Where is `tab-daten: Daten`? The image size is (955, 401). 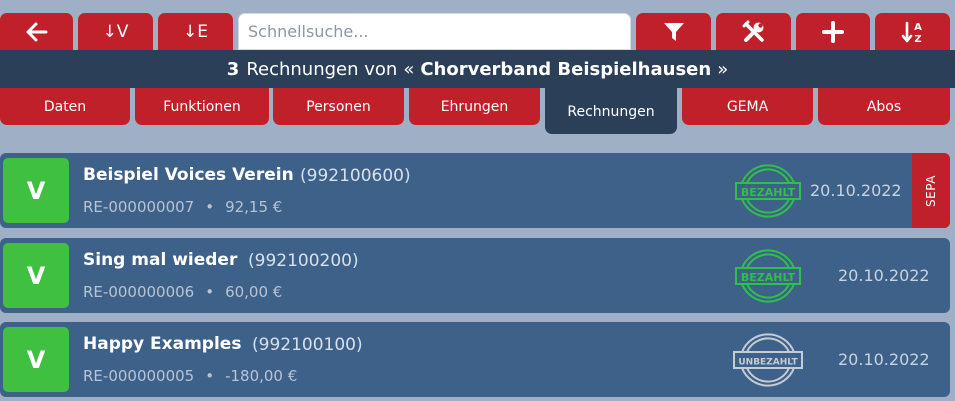
tab-daten: Daten is located at coordinates (65, 106).